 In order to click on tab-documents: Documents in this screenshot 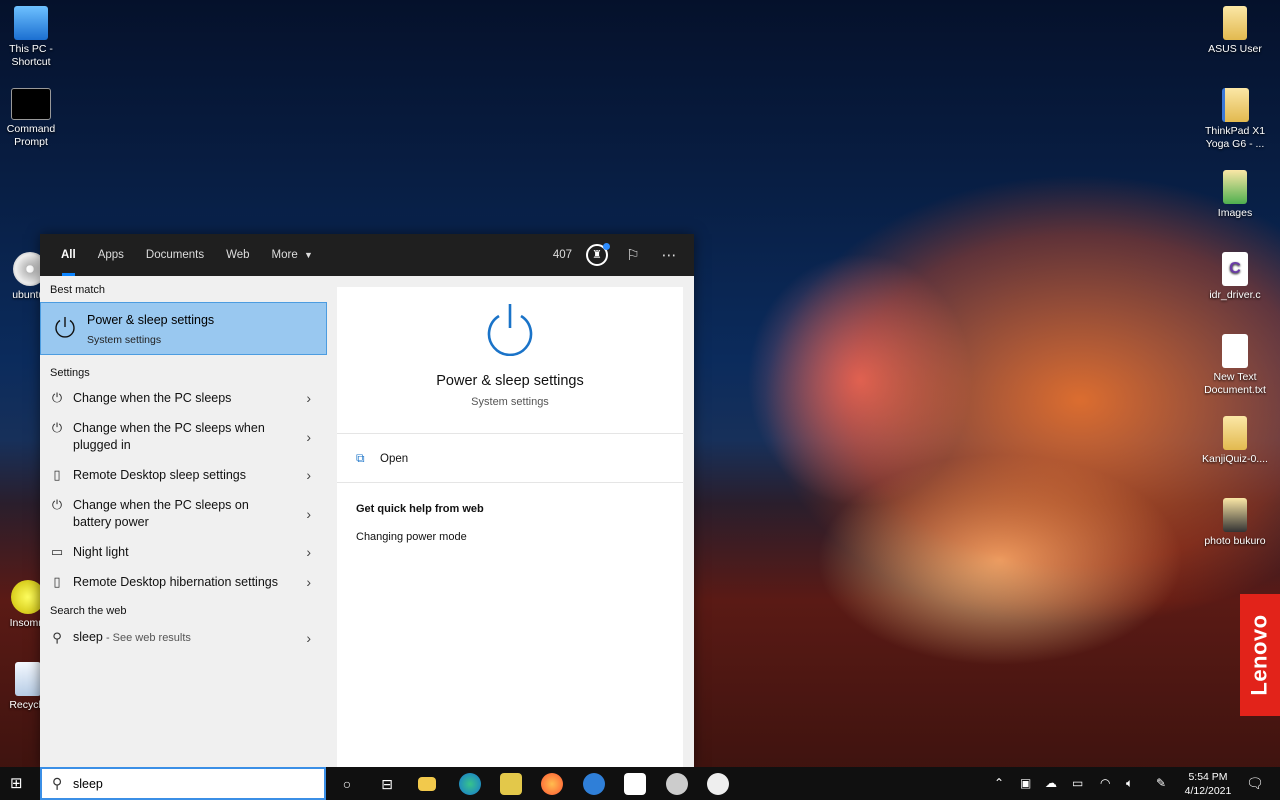, I will do `click(175, 255)`.